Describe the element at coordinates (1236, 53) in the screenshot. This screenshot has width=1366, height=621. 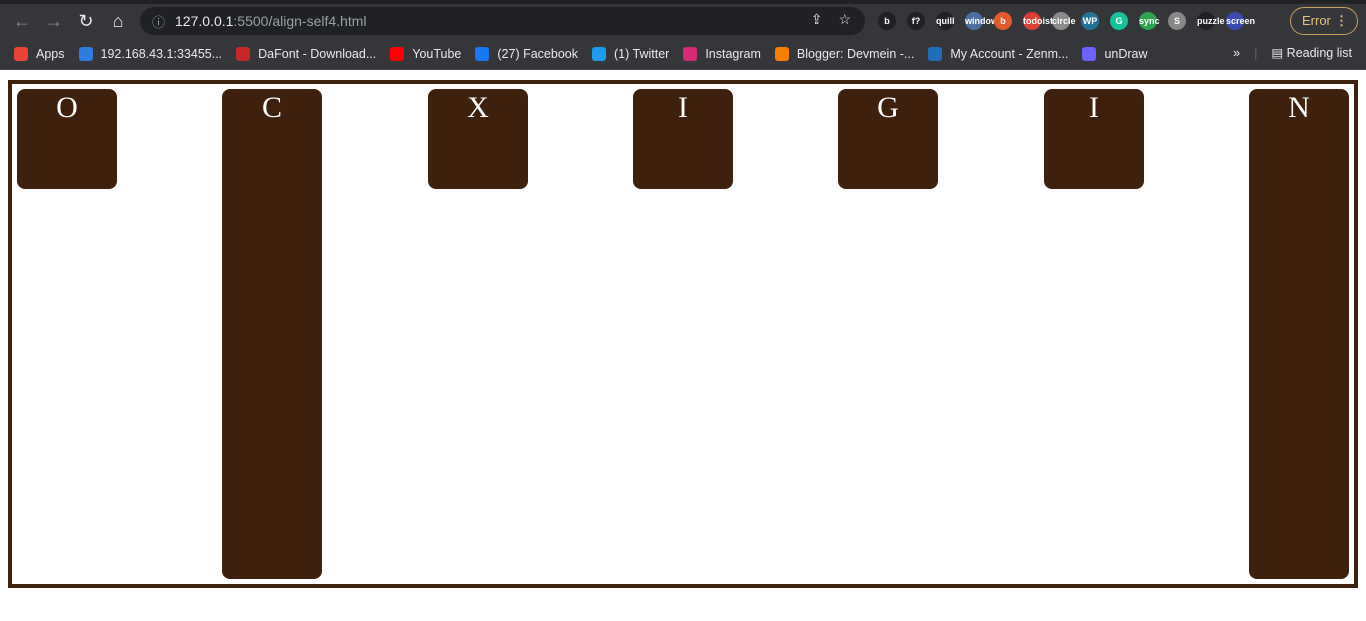
I see `more-bookmarks-button: »` at that location.